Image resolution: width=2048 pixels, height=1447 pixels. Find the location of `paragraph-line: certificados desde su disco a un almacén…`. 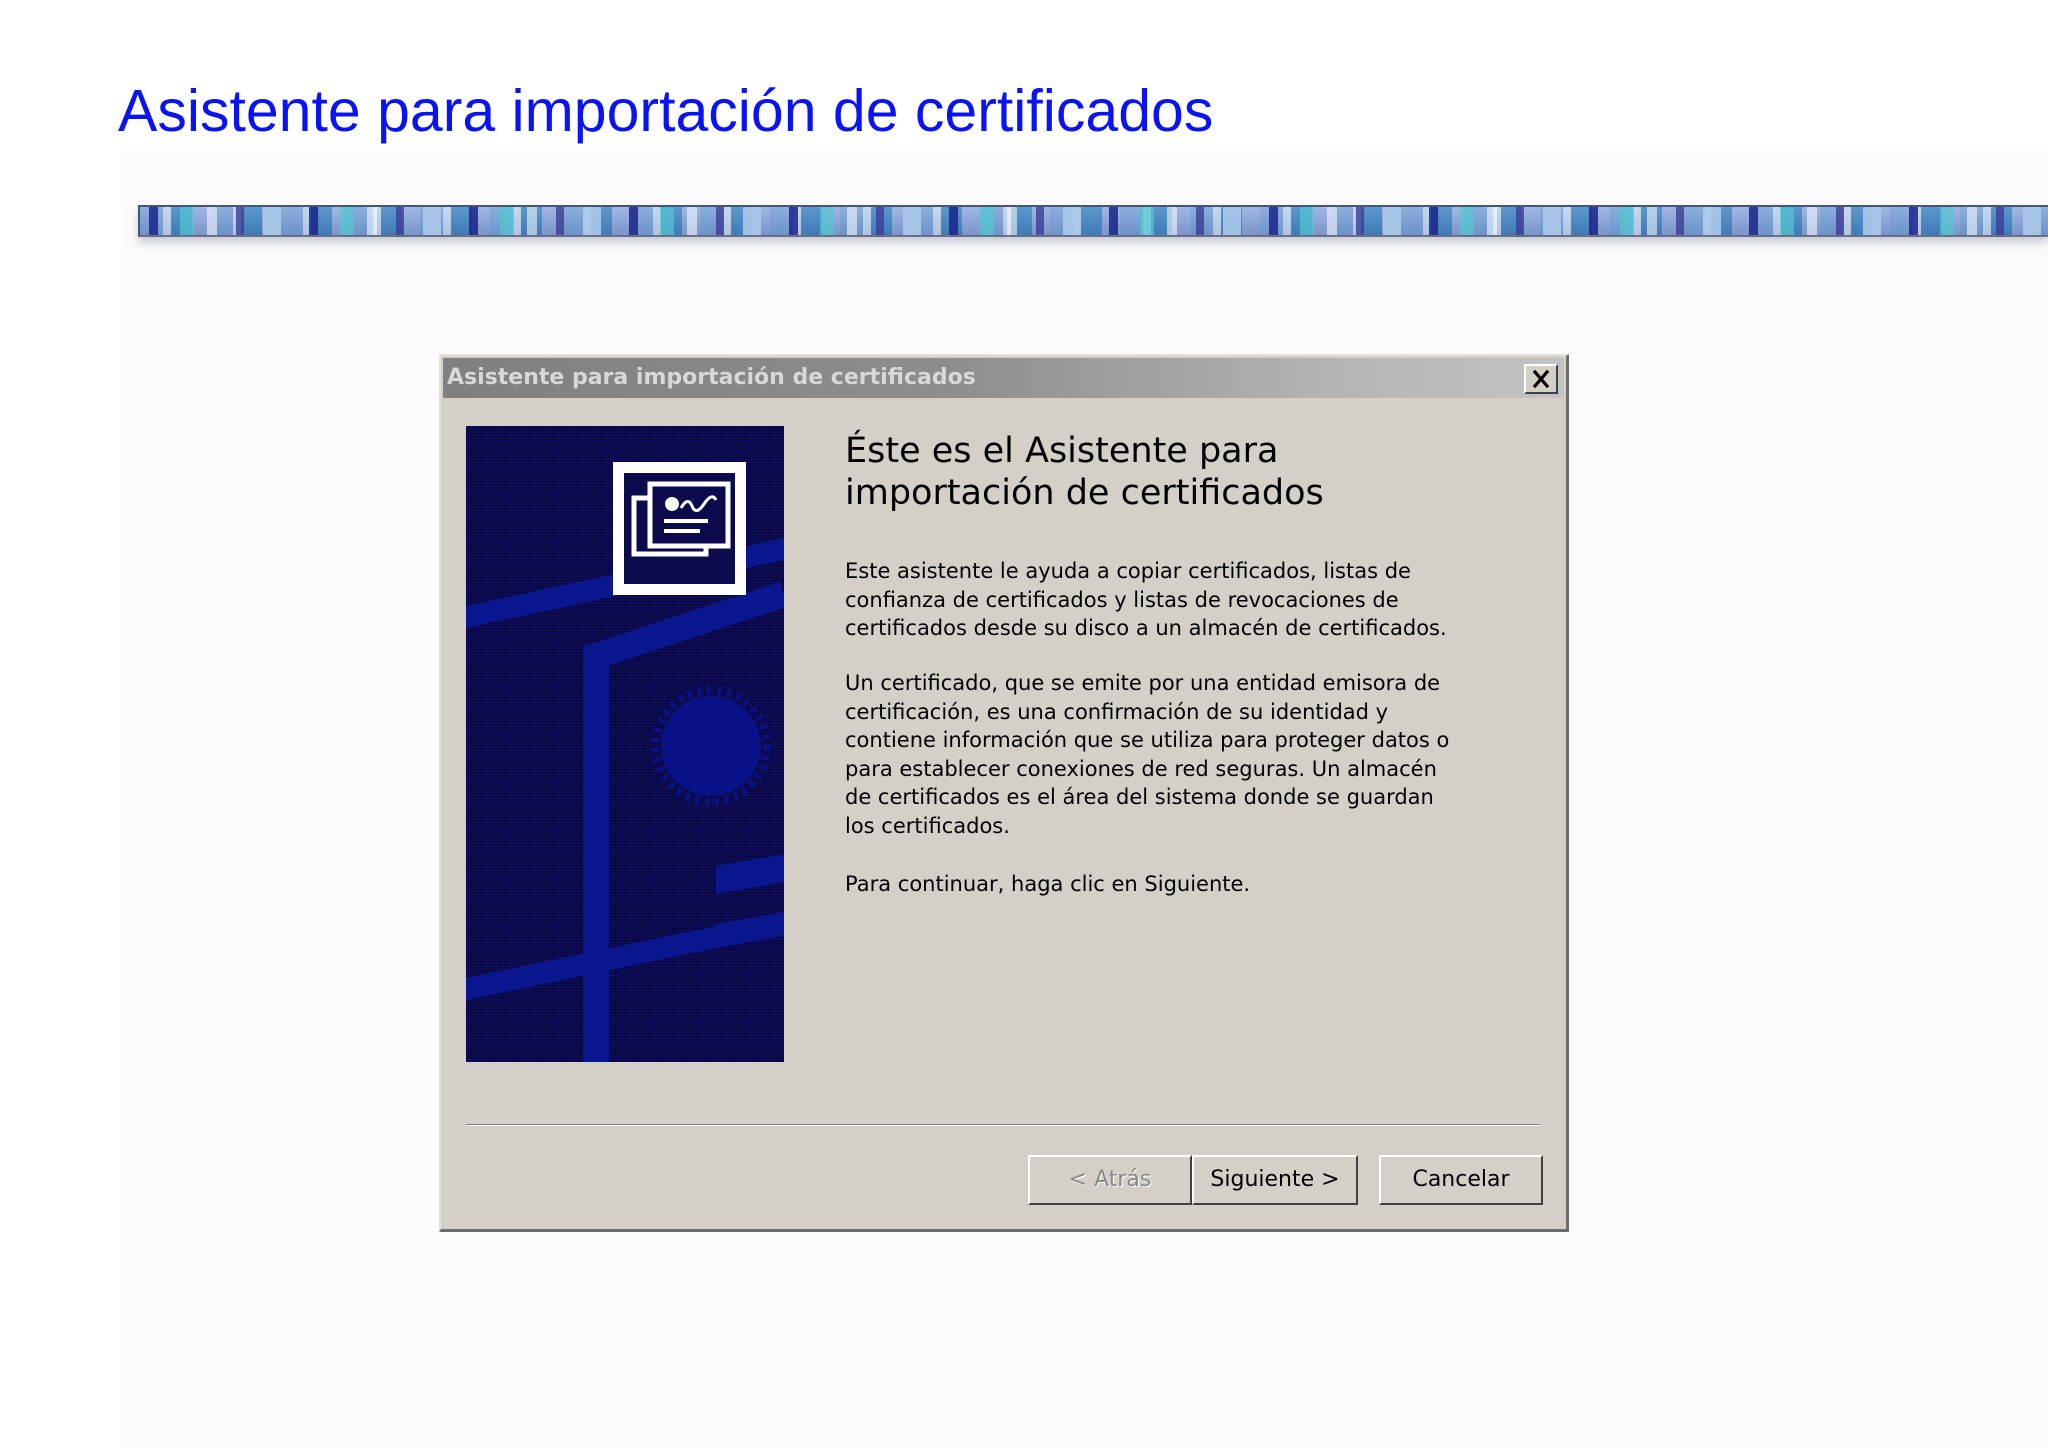

paragraph-line: certificados desde su disco a un almacén… is located at coordinates (1146, 628).